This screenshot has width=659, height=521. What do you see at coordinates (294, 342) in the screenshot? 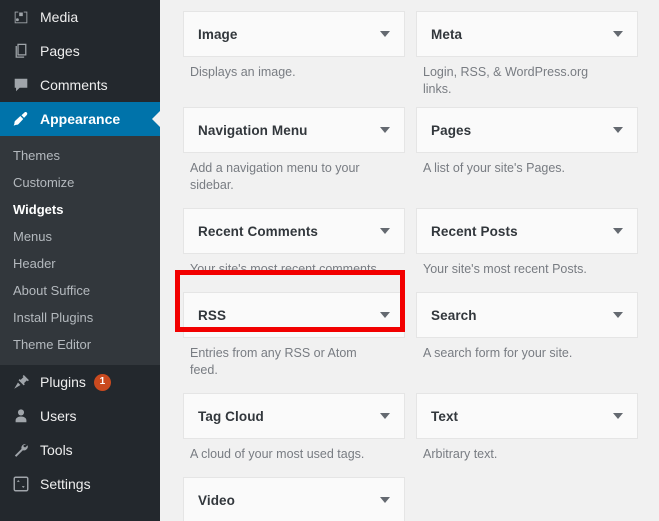
I see `widget-cell-rss: RSS Entries from any RSS or Atom feed.` at bounding box center [294, 342].